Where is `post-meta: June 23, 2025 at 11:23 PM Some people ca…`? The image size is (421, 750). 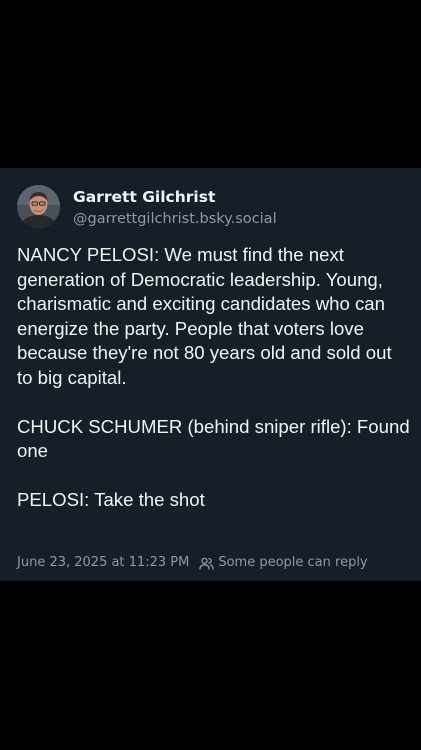
post-meta: June 23, 2025 at 11:23 PM Some people ca… is located at coordinates (192, 563).